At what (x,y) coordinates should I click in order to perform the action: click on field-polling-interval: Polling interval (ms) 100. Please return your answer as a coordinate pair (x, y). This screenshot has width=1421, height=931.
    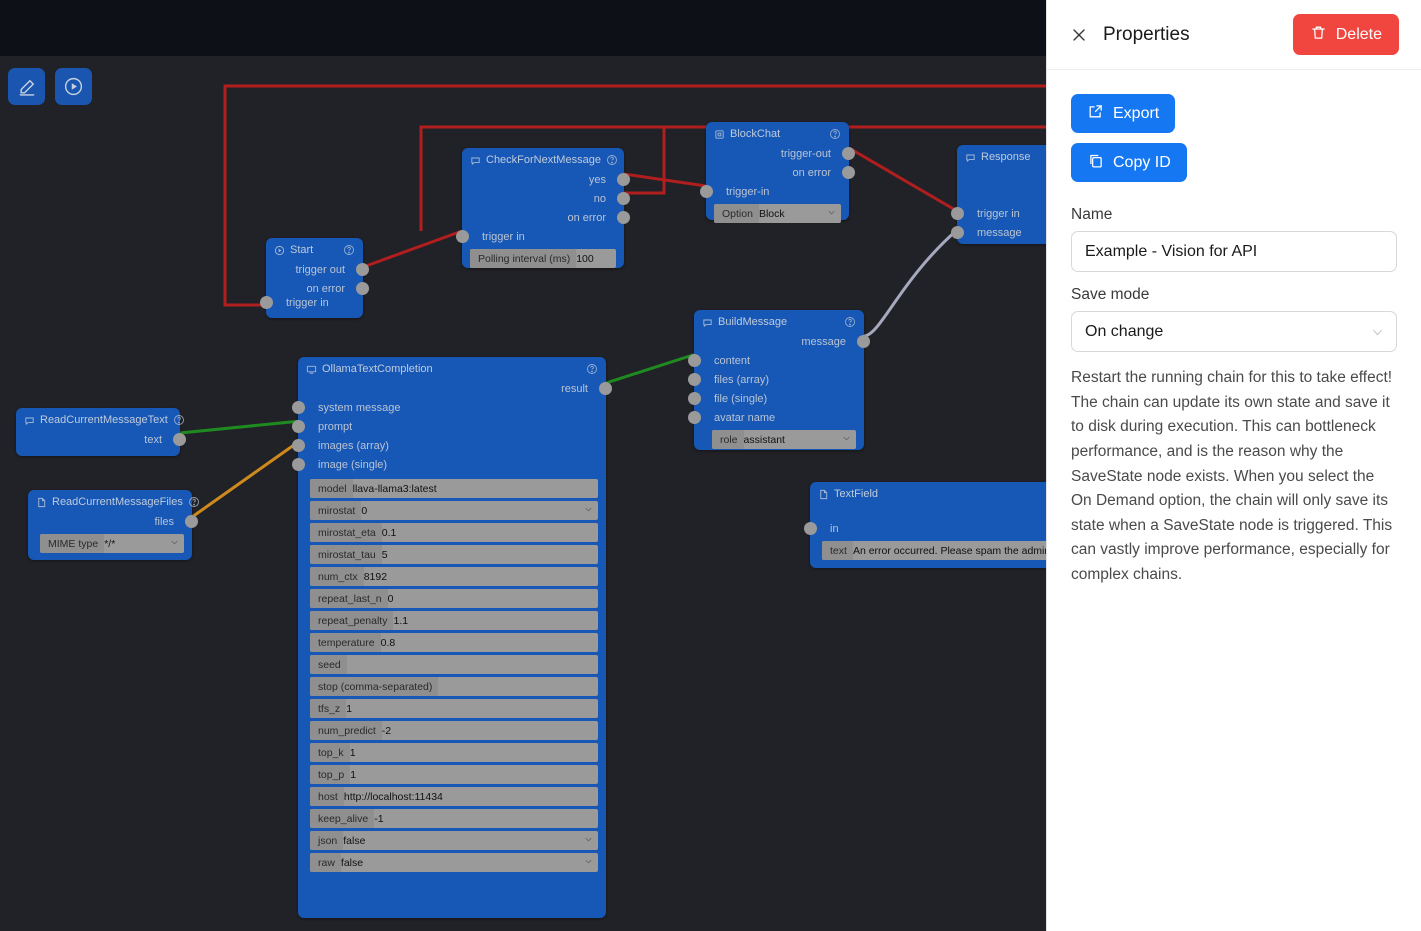
    Looking at the image, I should click on (543, 258).